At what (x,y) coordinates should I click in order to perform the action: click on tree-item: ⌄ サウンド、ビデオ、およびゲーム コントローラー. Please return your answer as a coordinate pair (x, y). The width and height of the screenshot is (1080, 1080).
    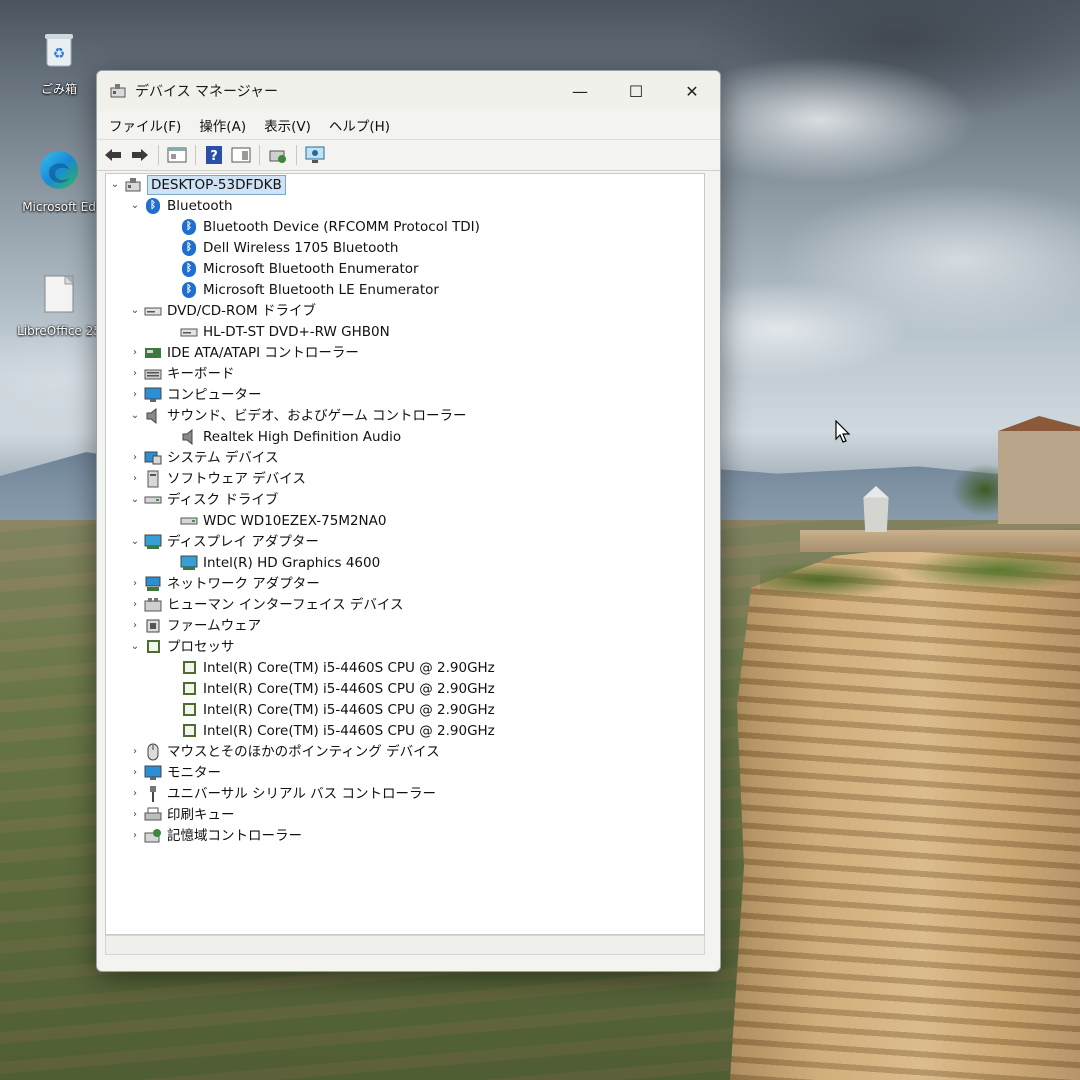
    Looking at the image, I should click on (405, 415).